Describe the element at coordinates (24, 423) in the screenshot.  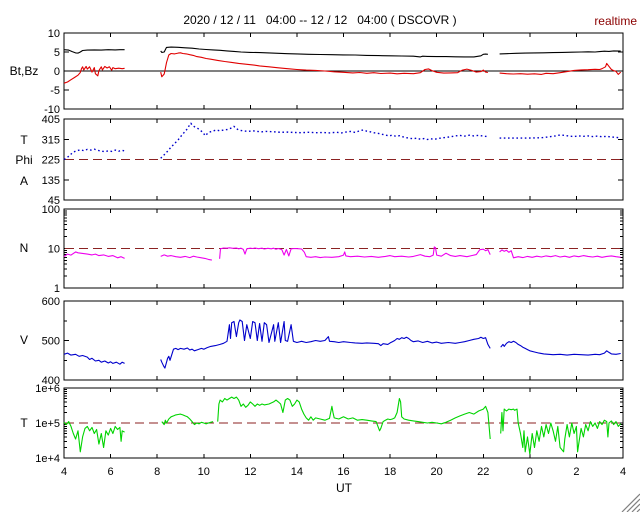
I see `panel5-ylabel-t: T` at that location.